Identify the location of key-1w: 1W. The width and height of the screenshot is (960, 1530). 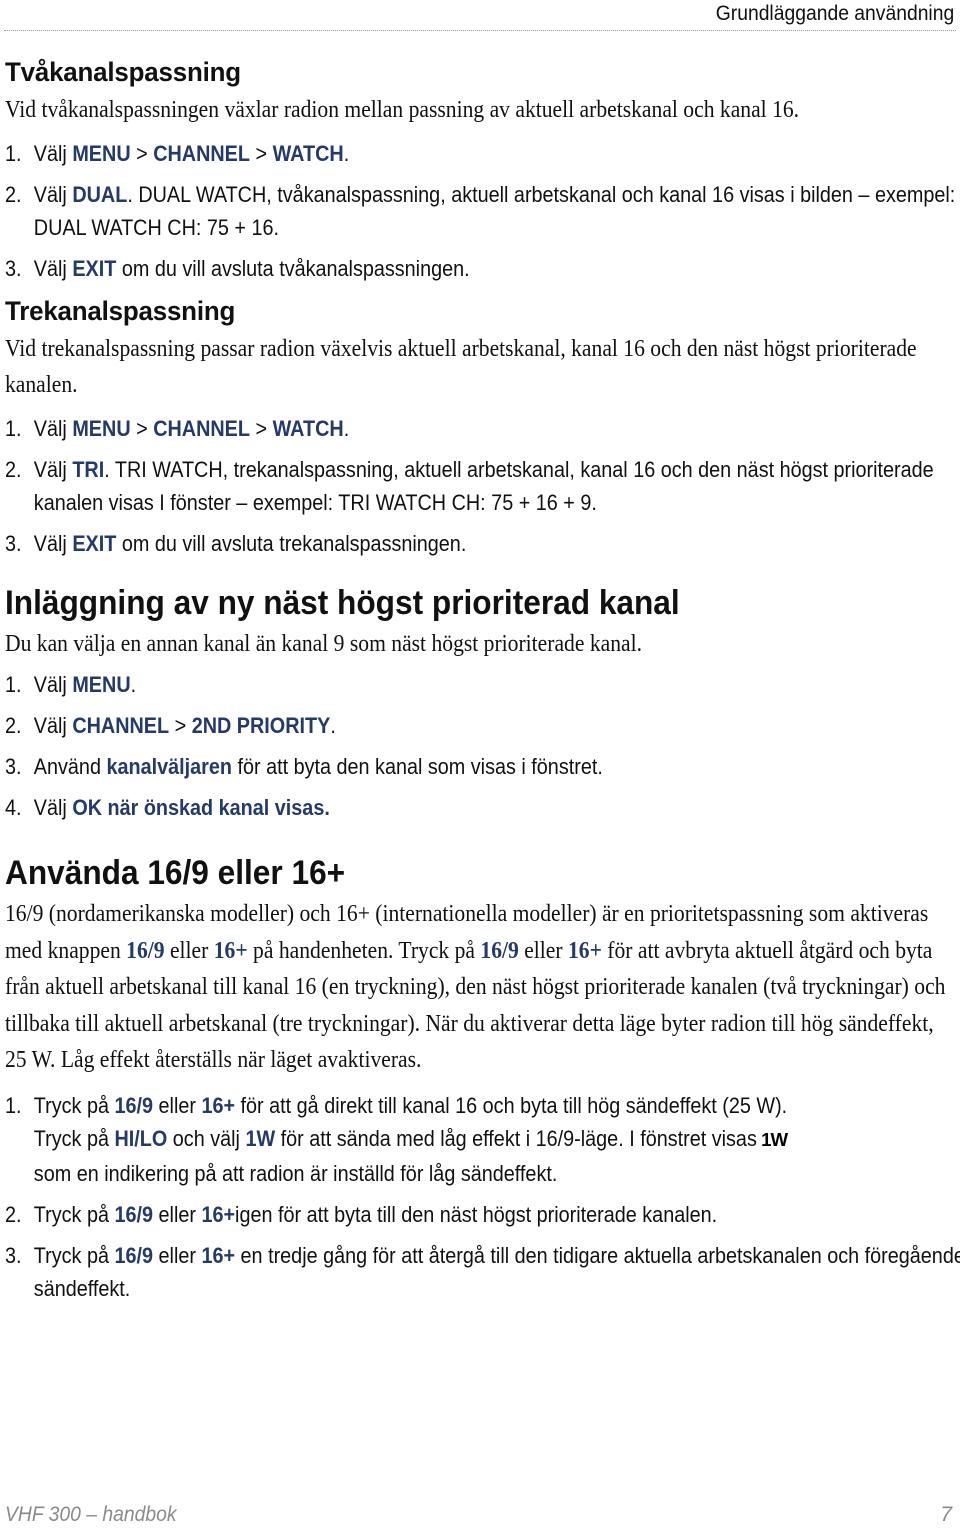
(260, 1138).